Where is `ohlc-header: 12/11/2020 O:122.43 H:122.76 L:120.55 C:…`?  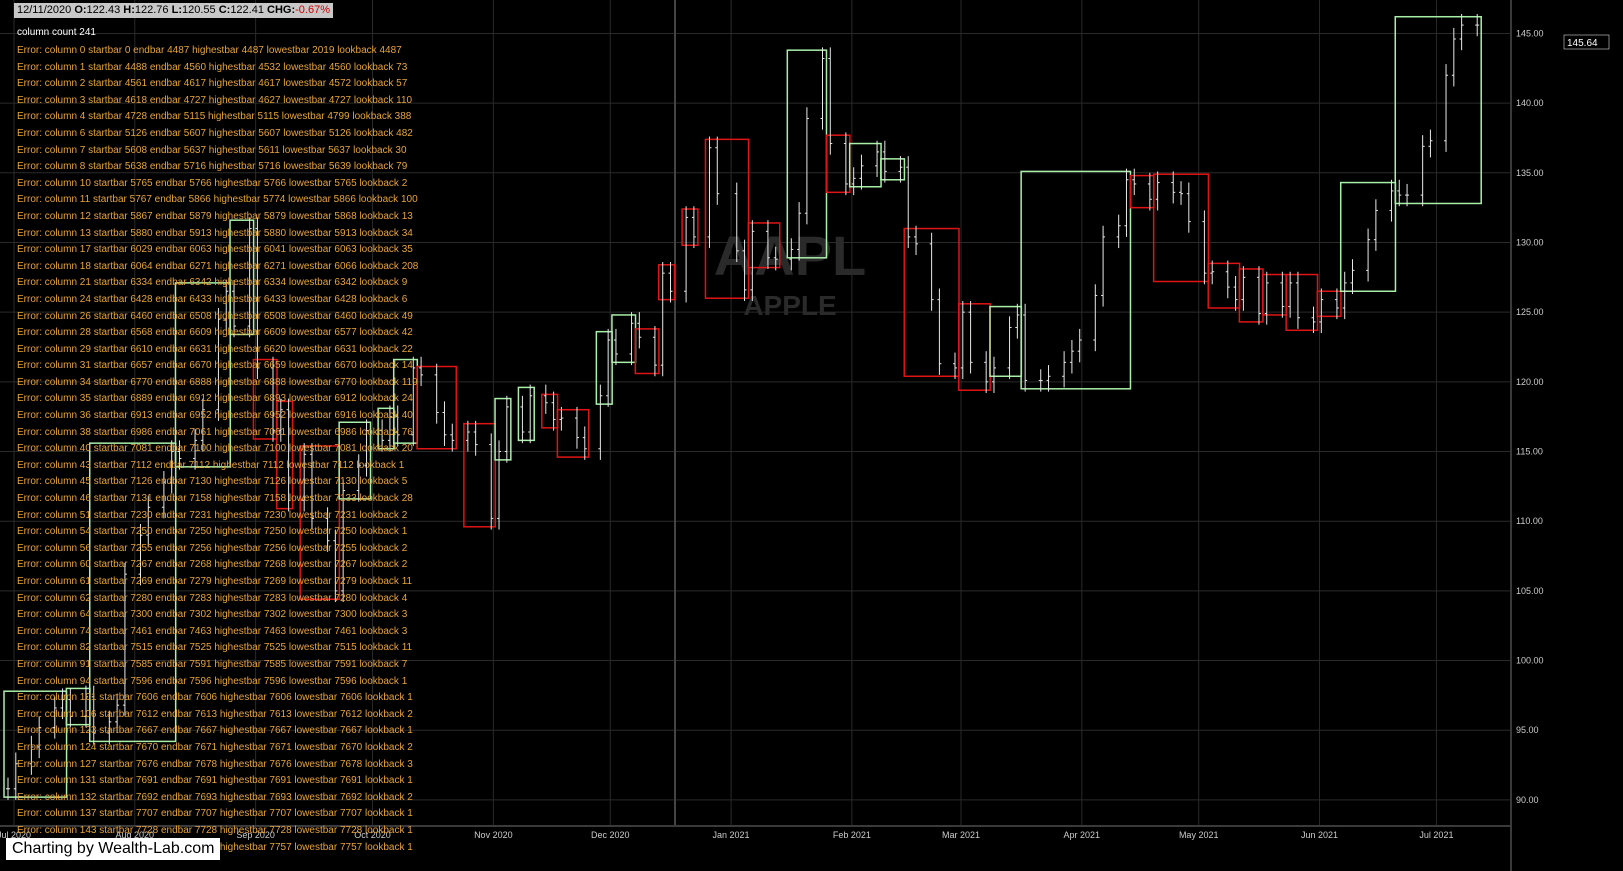 ohlc-header: 12/11/2020 O:122.43 H:122.76 L:120.55 C:… is located at coordinates (173, 10).